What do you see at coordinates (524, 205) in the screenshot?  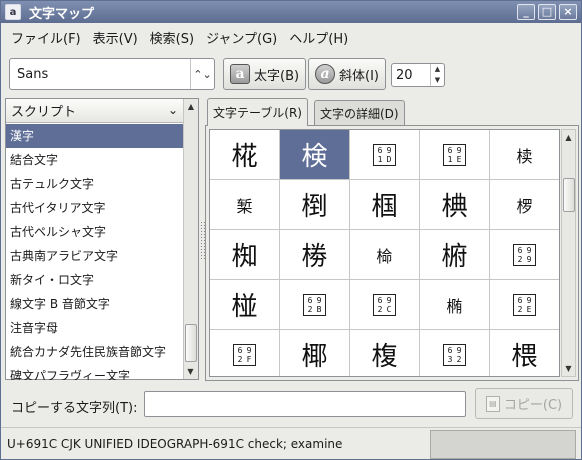 I see `character-cell: 椤` at bounding box center [524, 205].